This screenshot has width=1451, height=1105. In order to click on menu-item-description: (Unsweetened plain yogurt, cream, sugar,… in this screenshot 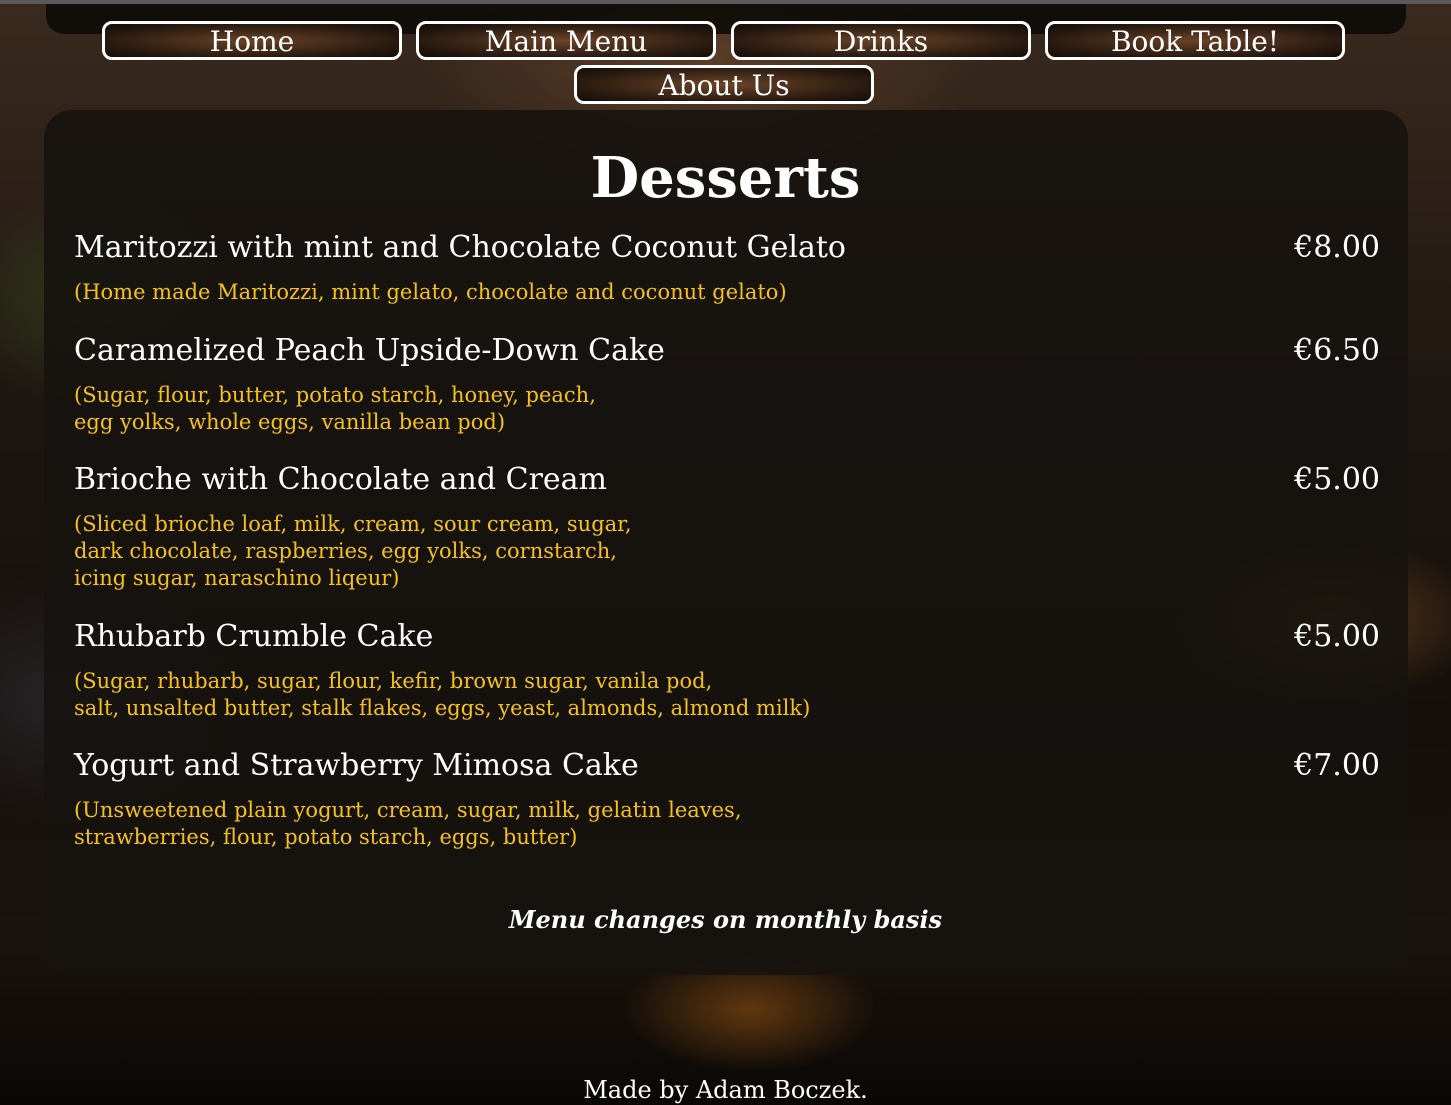, I will do `click(408, 823)`.